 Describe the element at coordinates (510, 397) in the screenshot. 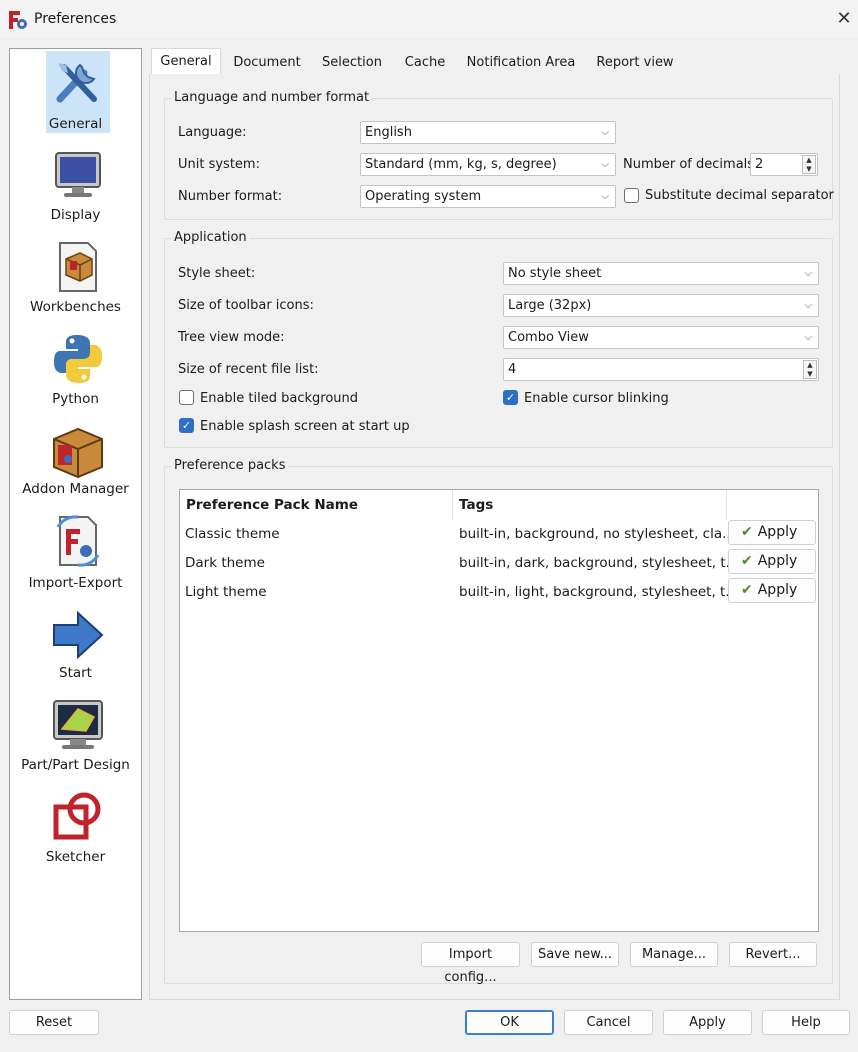

I see `cursor-blinking-checkbox: ✓` at that location.